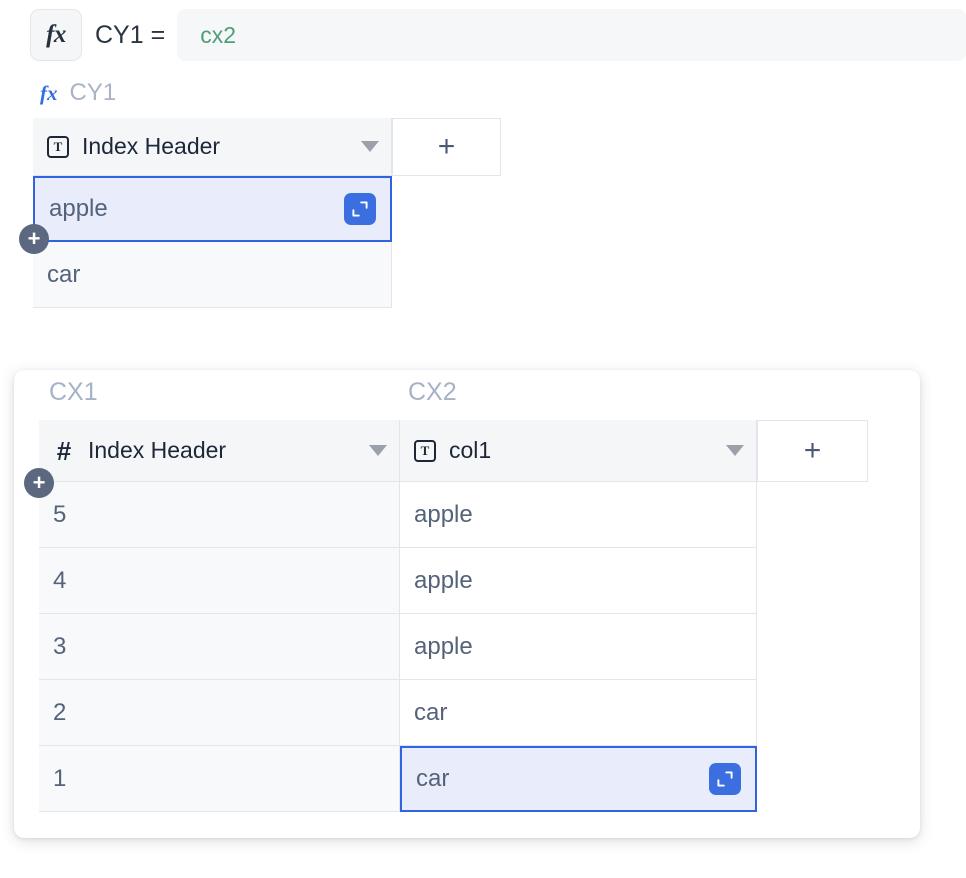 The image size is (966, 878). Describe the element at coordinates (219, 779) in the screenshot. I see `cell-index: 1` at that location.